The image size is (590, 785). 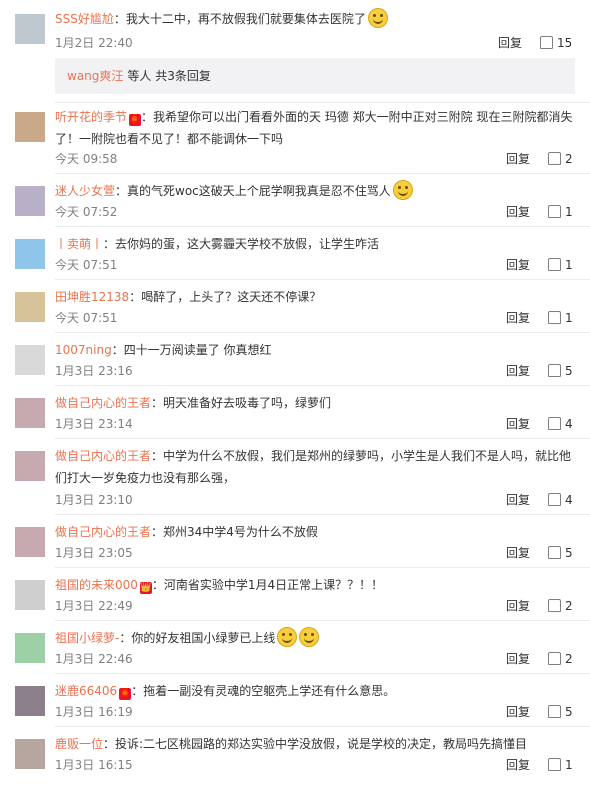 What do you see at coordinates (569, 424) in the screenshot?
I see `like-count: 4` at bounding box center [569, 424].